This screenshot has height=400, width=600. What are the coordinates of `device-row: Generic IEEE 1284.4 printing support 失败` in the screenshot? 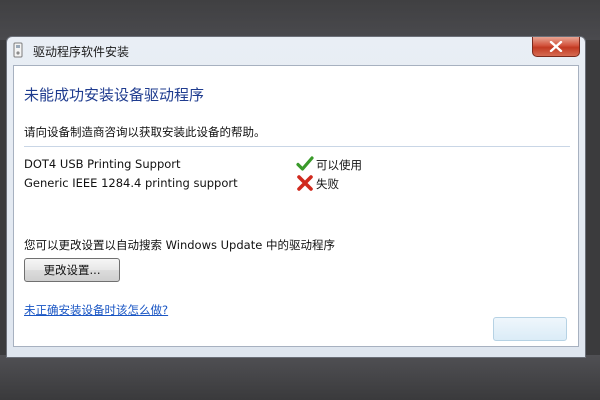 It's located at (297, 183).